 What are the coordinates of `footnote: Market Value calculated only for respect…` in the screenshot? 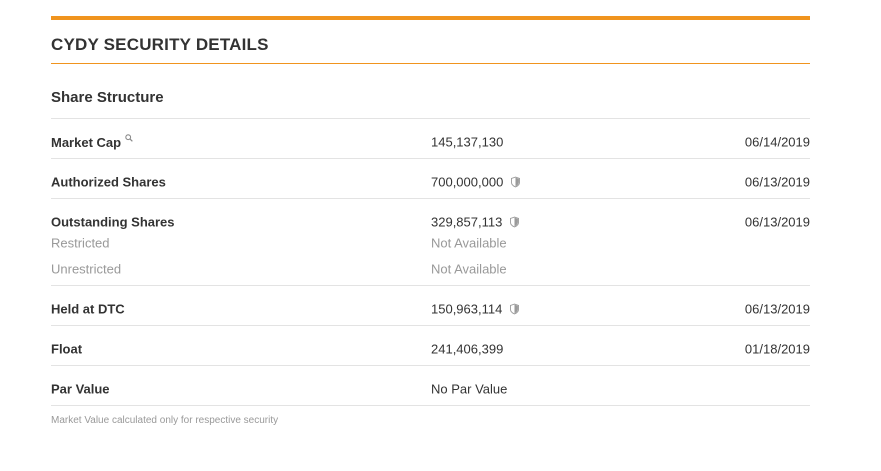 It's located at (165, 420).